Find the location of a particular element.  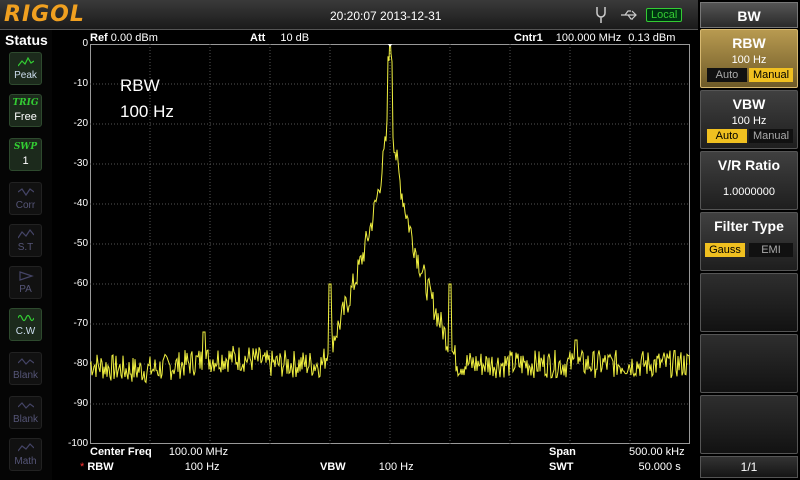

vr-ratio-value: 1.0000000 is located at coordinates (749, 192).